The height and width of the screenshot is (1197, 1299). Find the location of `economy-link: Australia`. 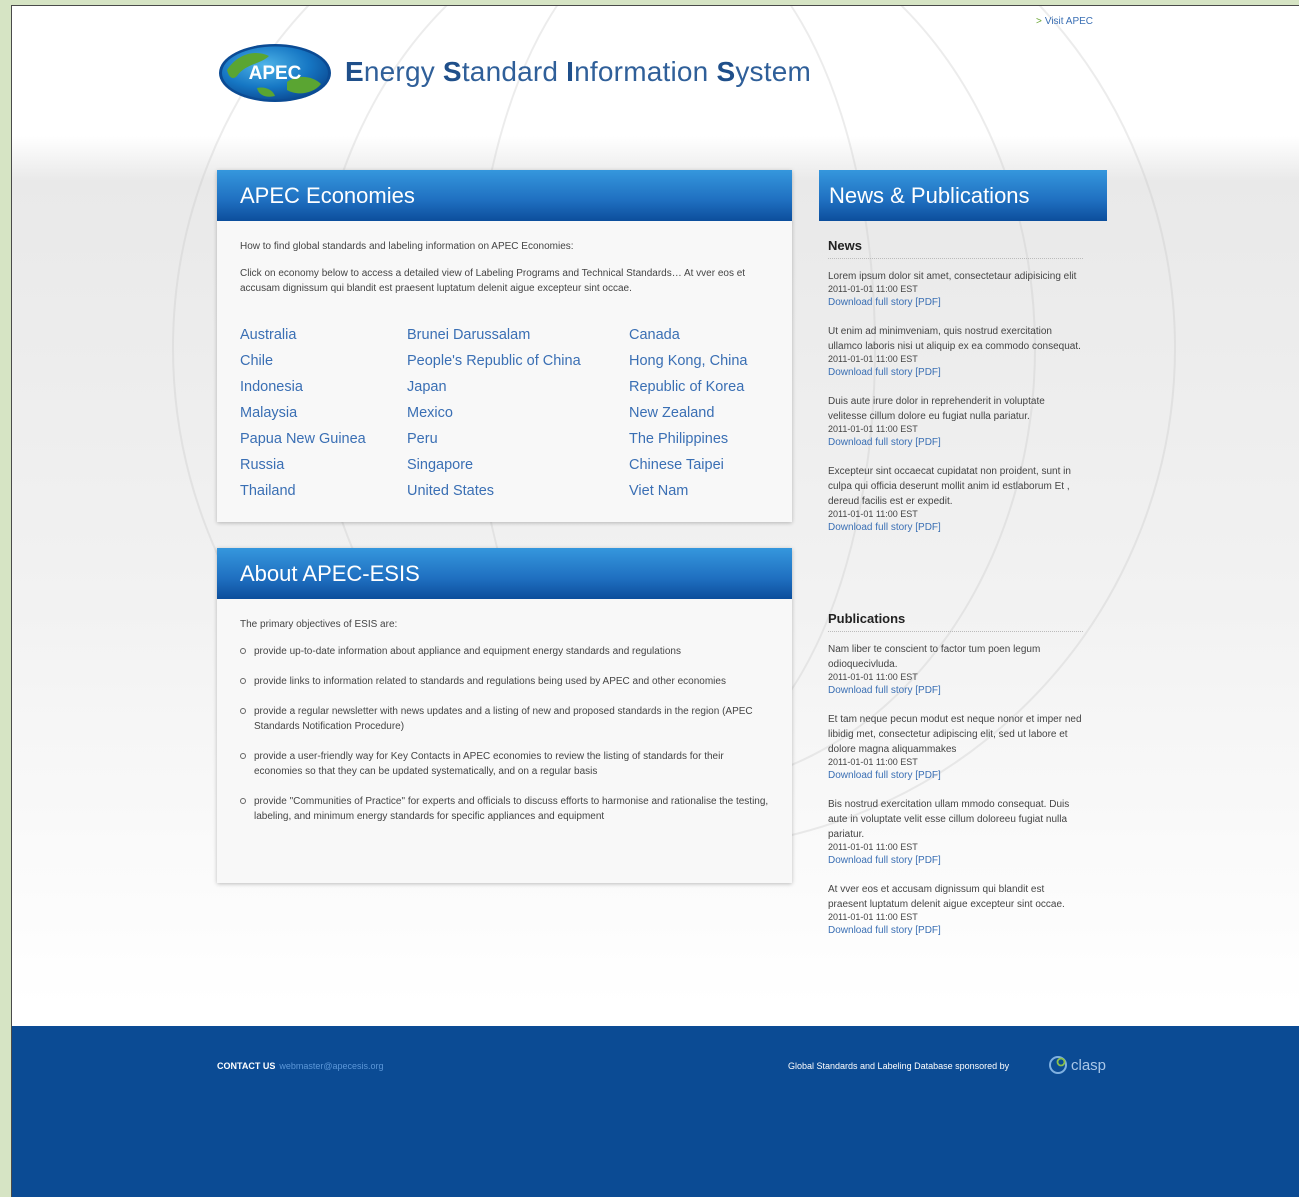

economy-link: Australia is located at coordinates (268, 335).